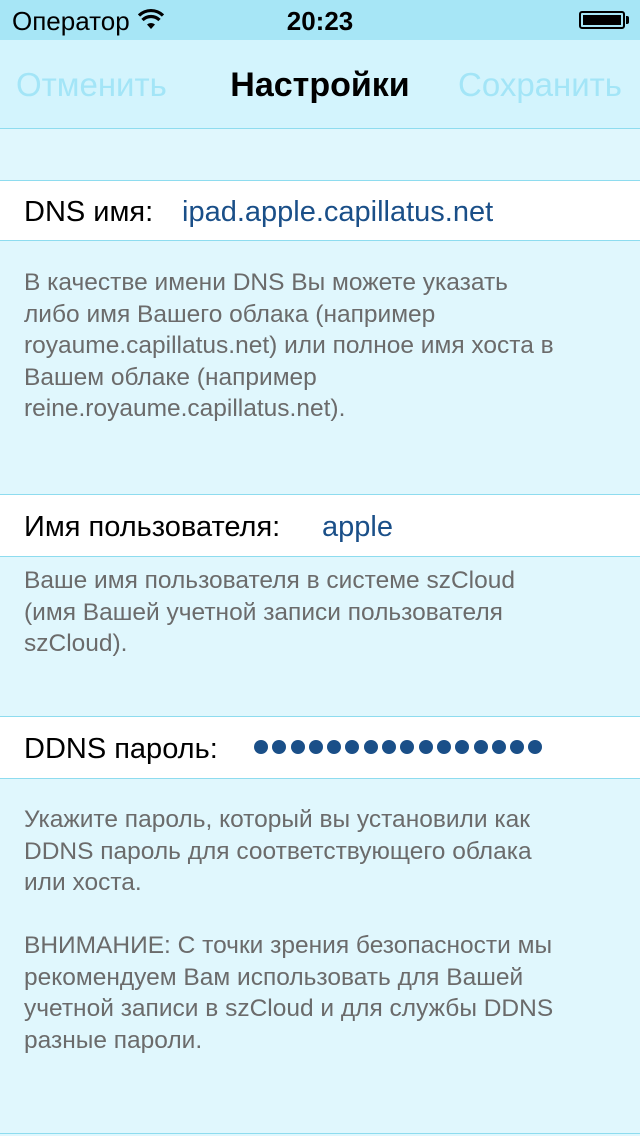  What do you see at coordinates (324, 915) in the screenshot?
I see `password-footer-line` at bounding box center [324, 915].